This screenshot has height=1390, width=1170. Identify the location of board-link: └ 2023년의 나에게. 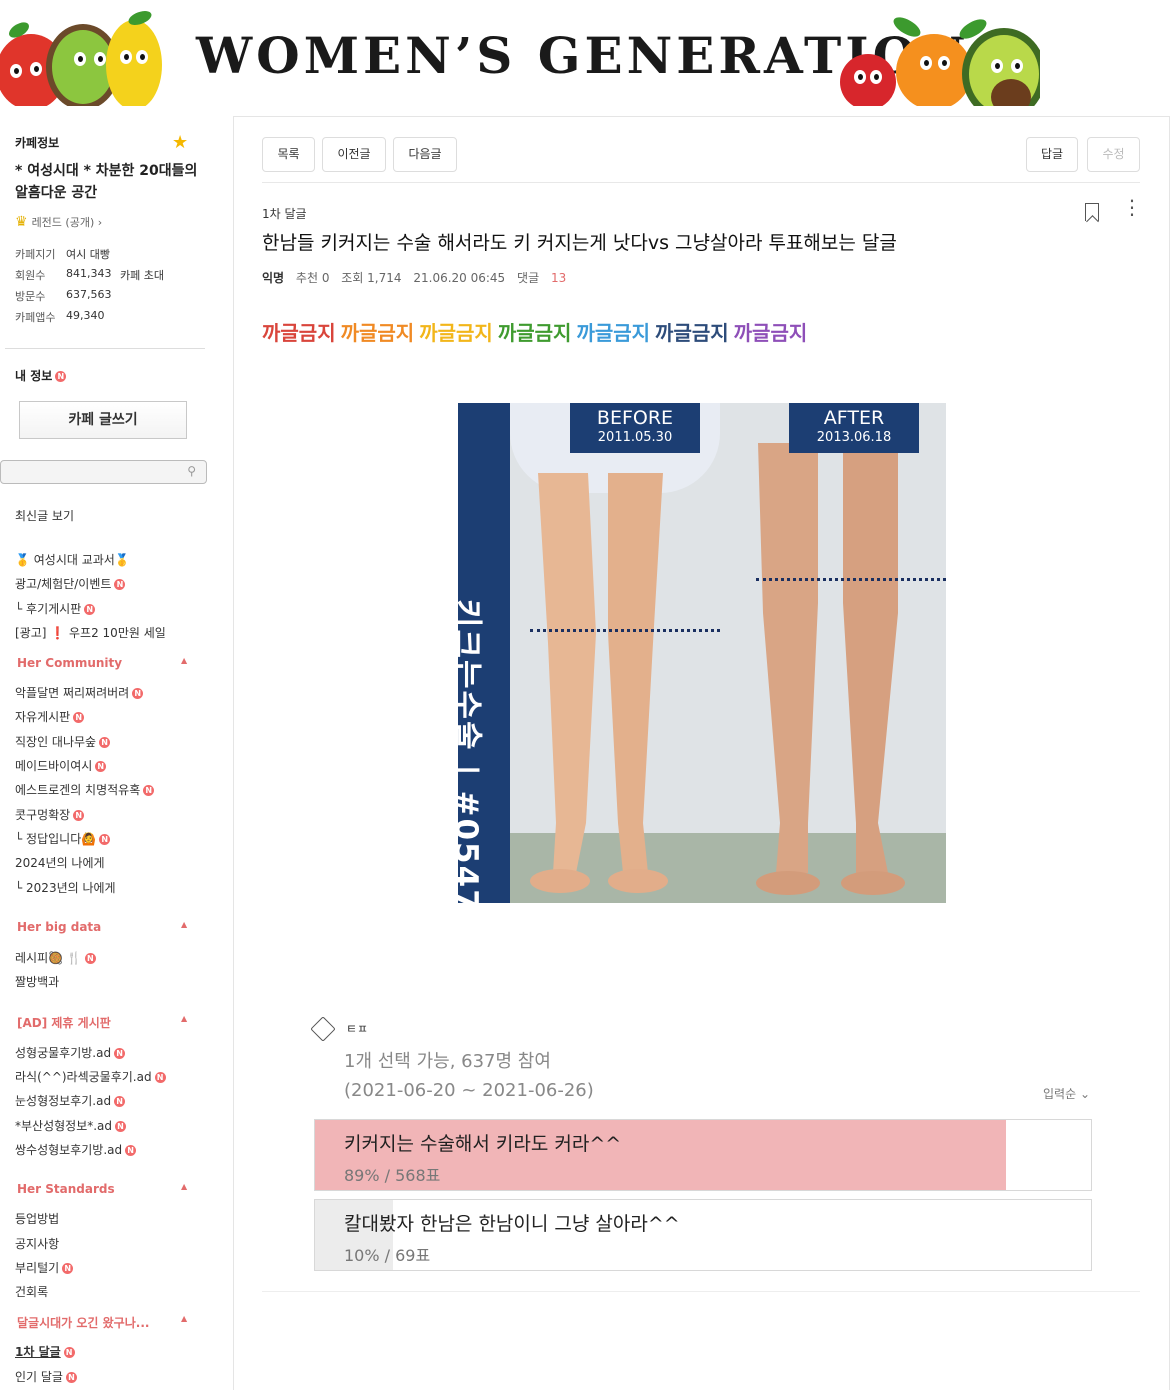
(65, 887).